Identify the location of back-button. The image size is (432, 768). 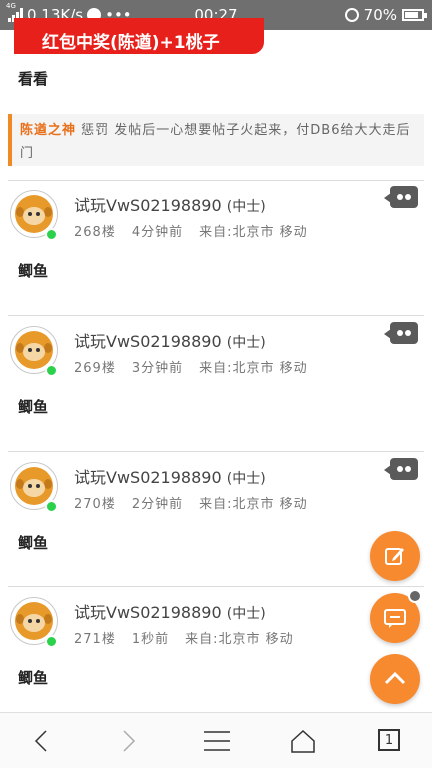
(42, 741).